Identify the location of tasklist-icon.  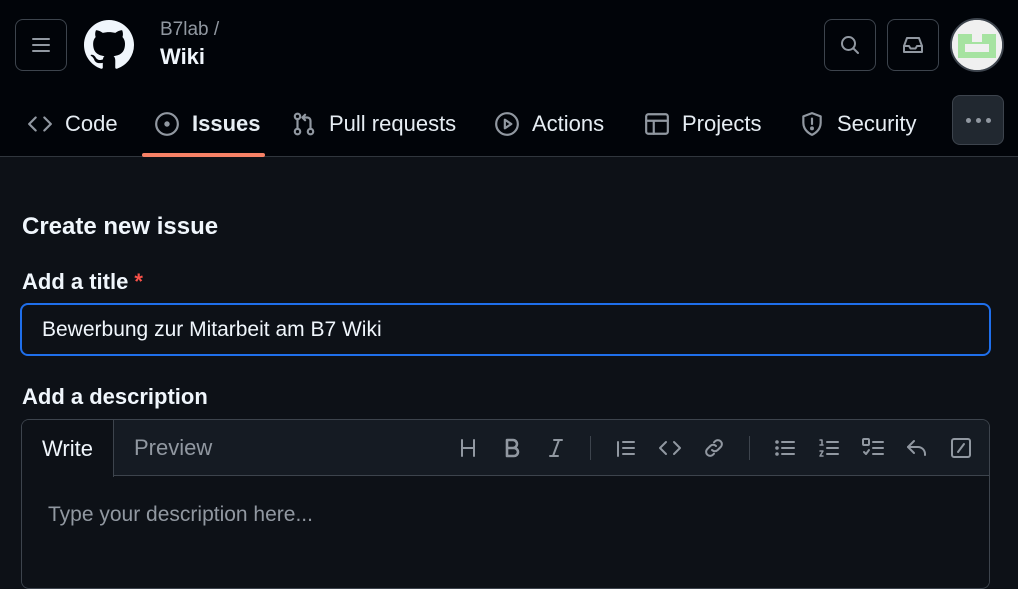
(873, 446).